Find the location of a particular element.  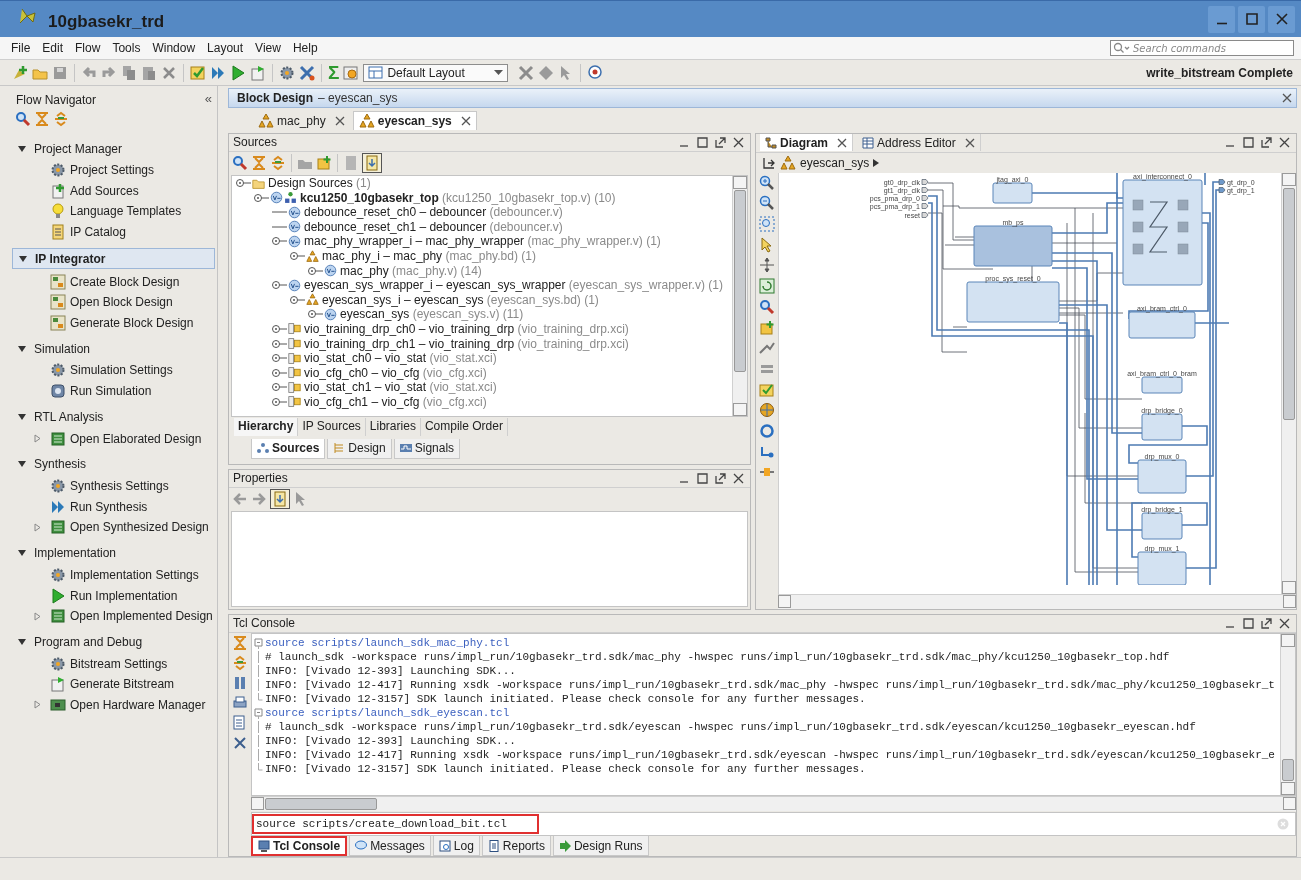

toggle-button is located at coordinates (372, 163).